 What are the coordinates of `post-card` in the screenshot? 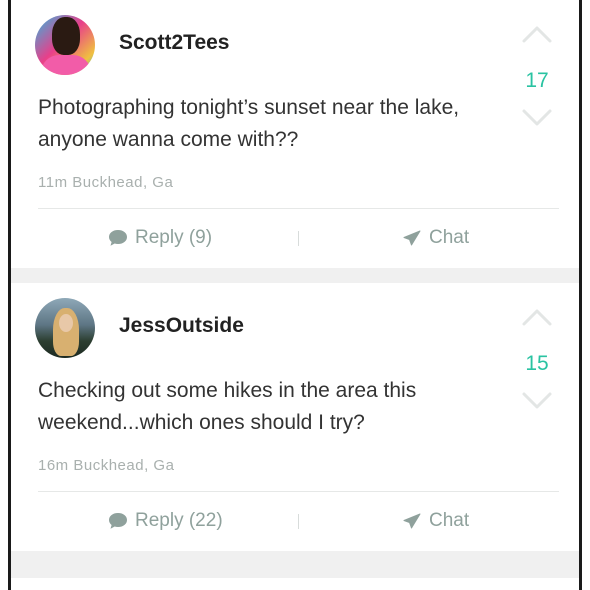 It's located at (295, 584).